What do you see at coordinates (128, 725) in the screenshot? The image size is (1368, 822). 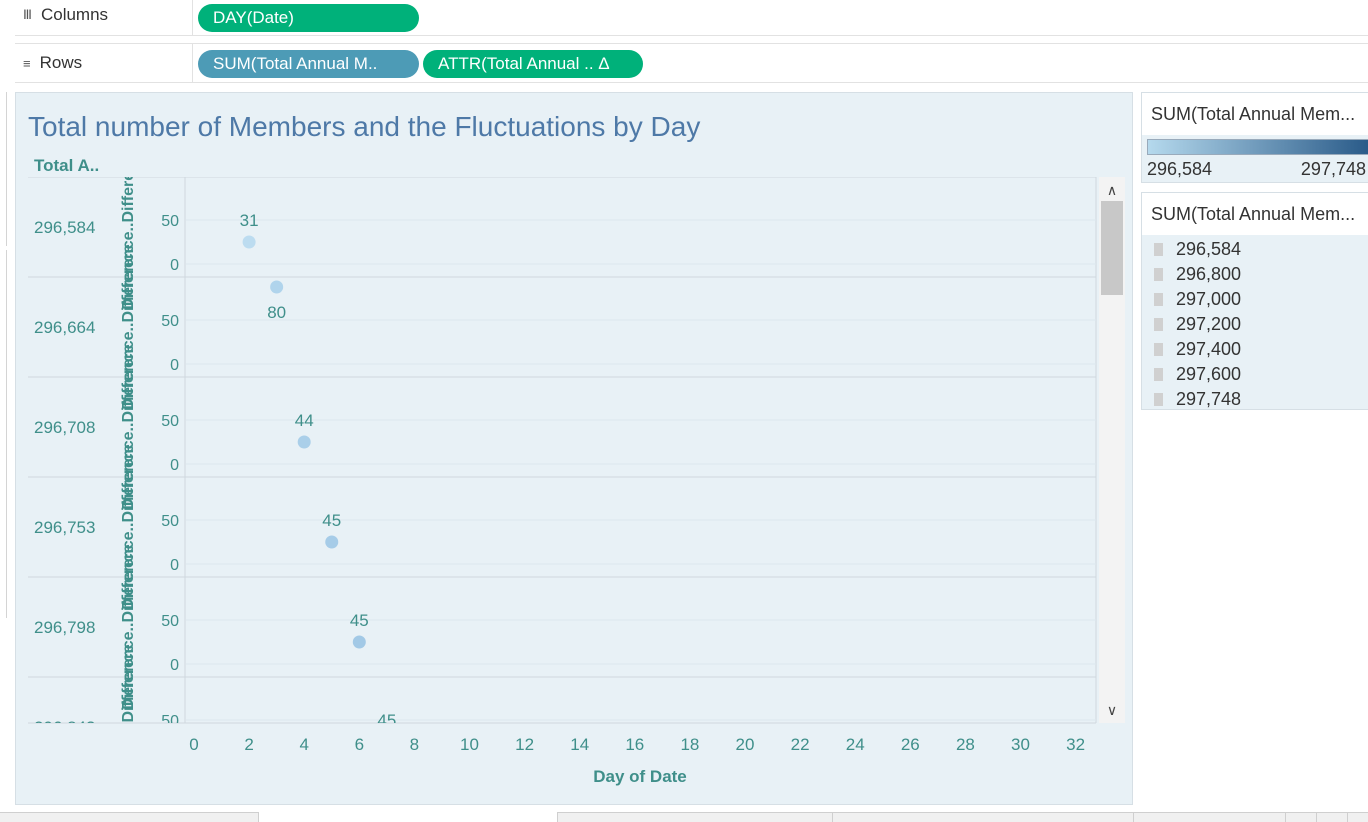 I see `y-axis-title: Difference..Difference` at bounding box center [128, 725].